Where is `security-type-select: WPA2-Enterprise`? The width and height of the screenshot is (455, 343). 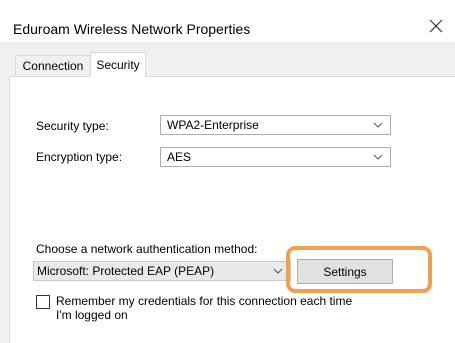
security-type-select: WPA2-Enterprise is located at coordinates (275, 125).